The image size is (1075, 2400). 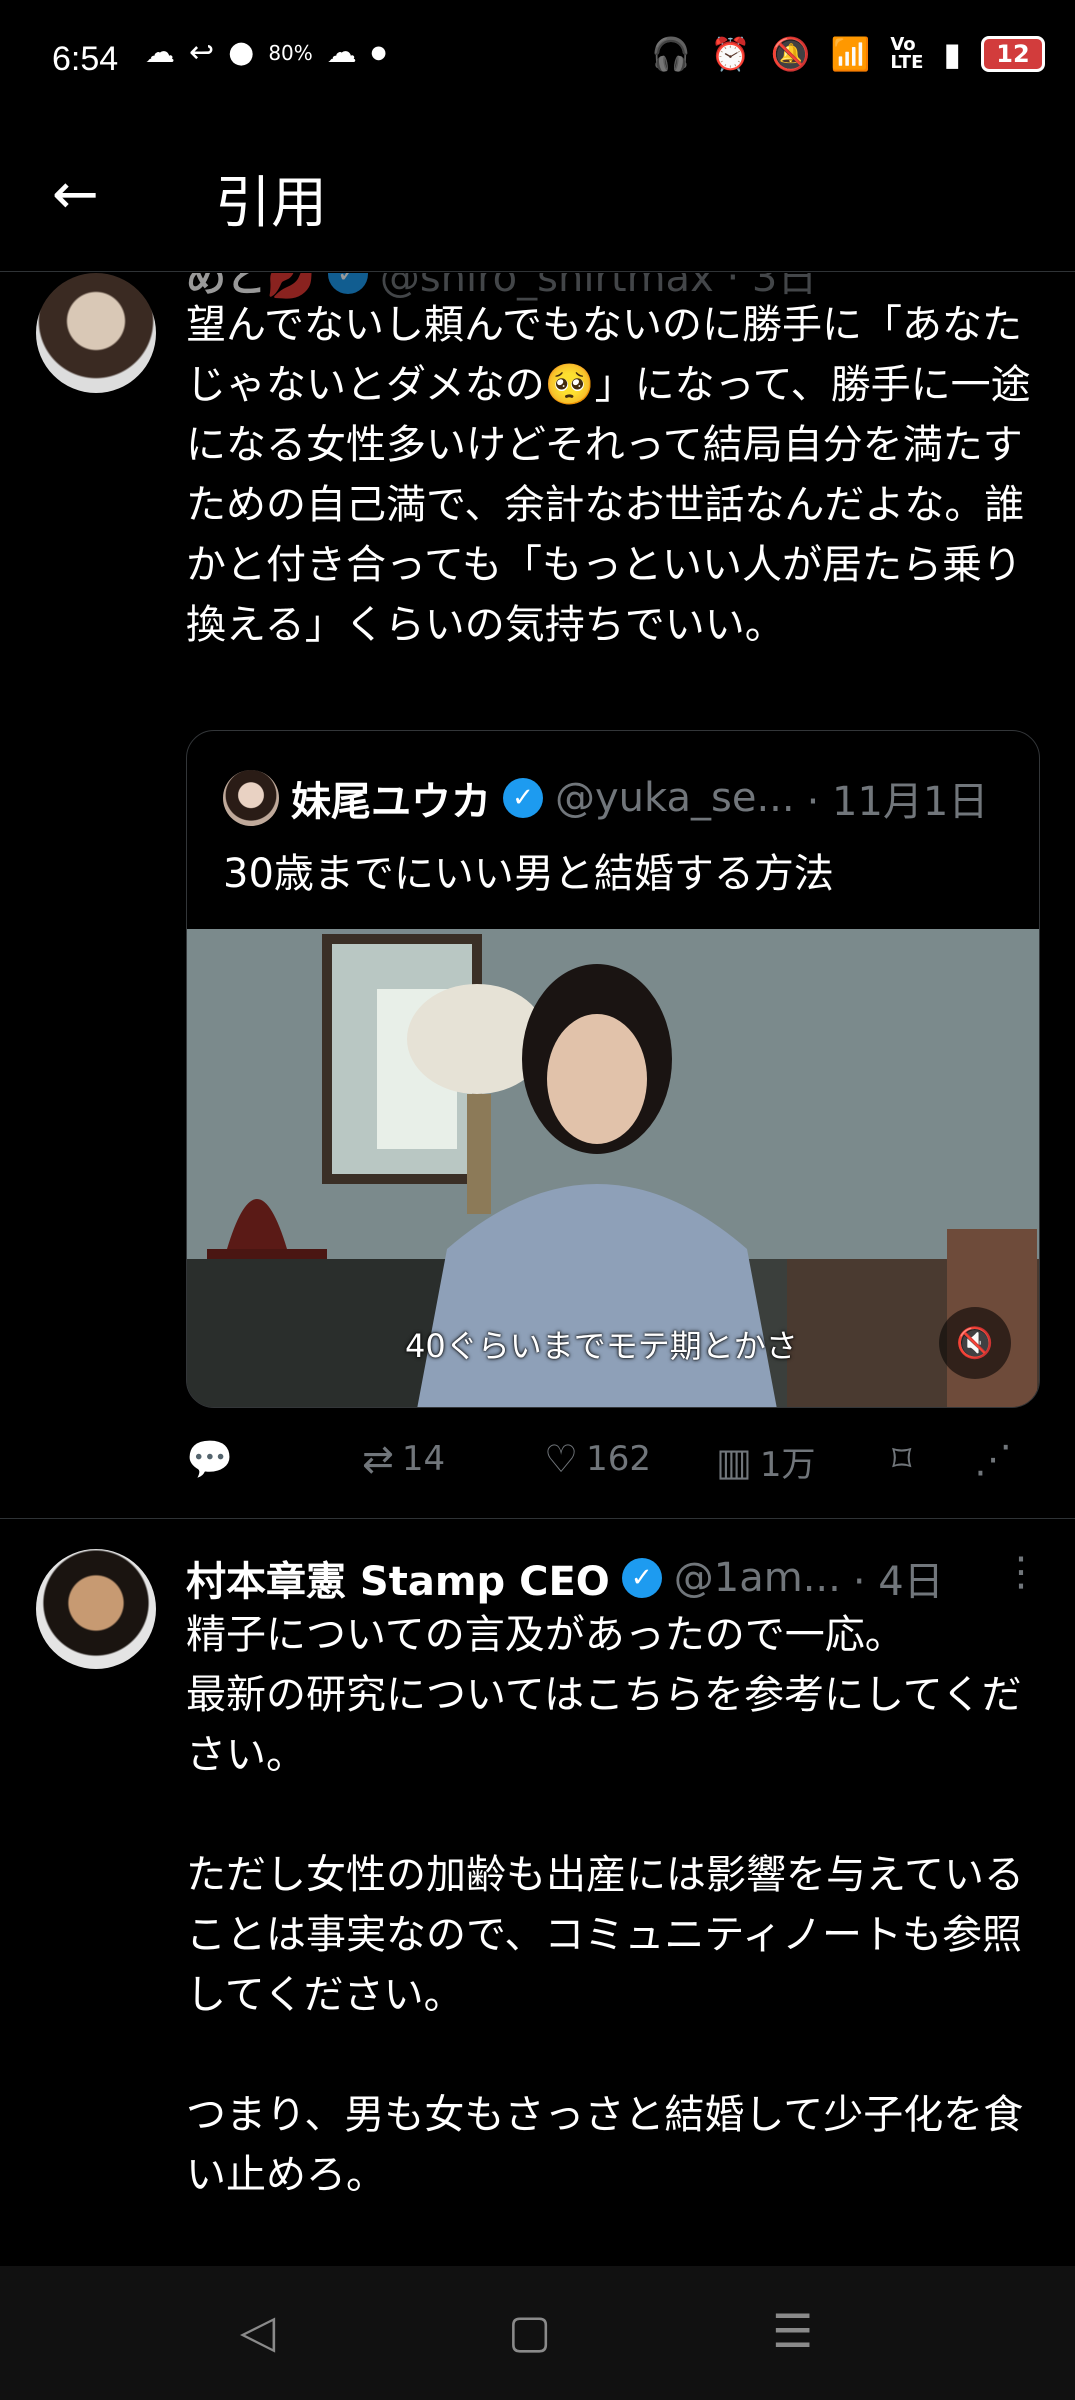 I want to click on muted-speaker-icon: 🔇, so click(x=975, y=1343).